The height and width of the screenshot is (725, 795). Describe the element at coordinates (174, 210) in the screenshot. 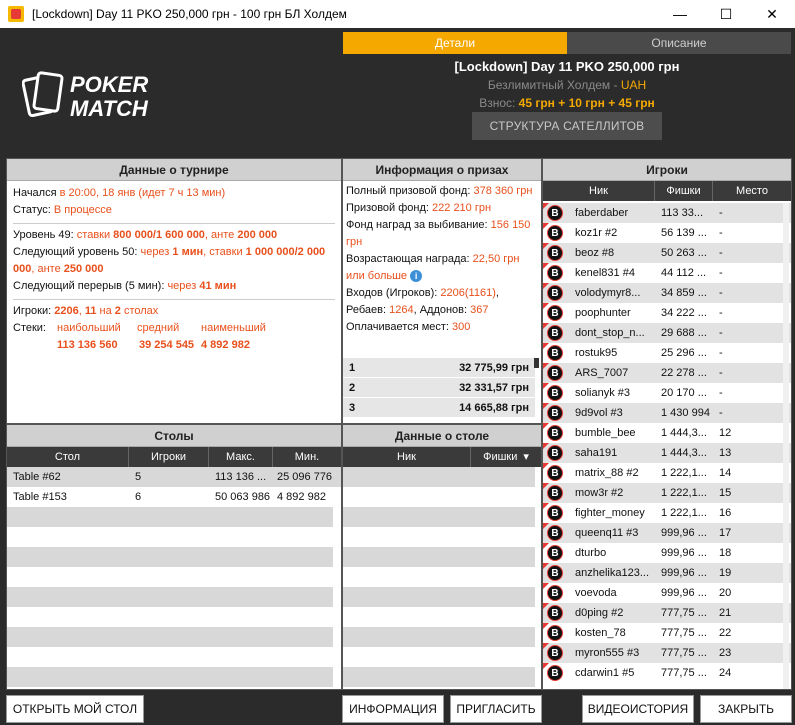

I see `status-line: Статус: В процессе` at that location.